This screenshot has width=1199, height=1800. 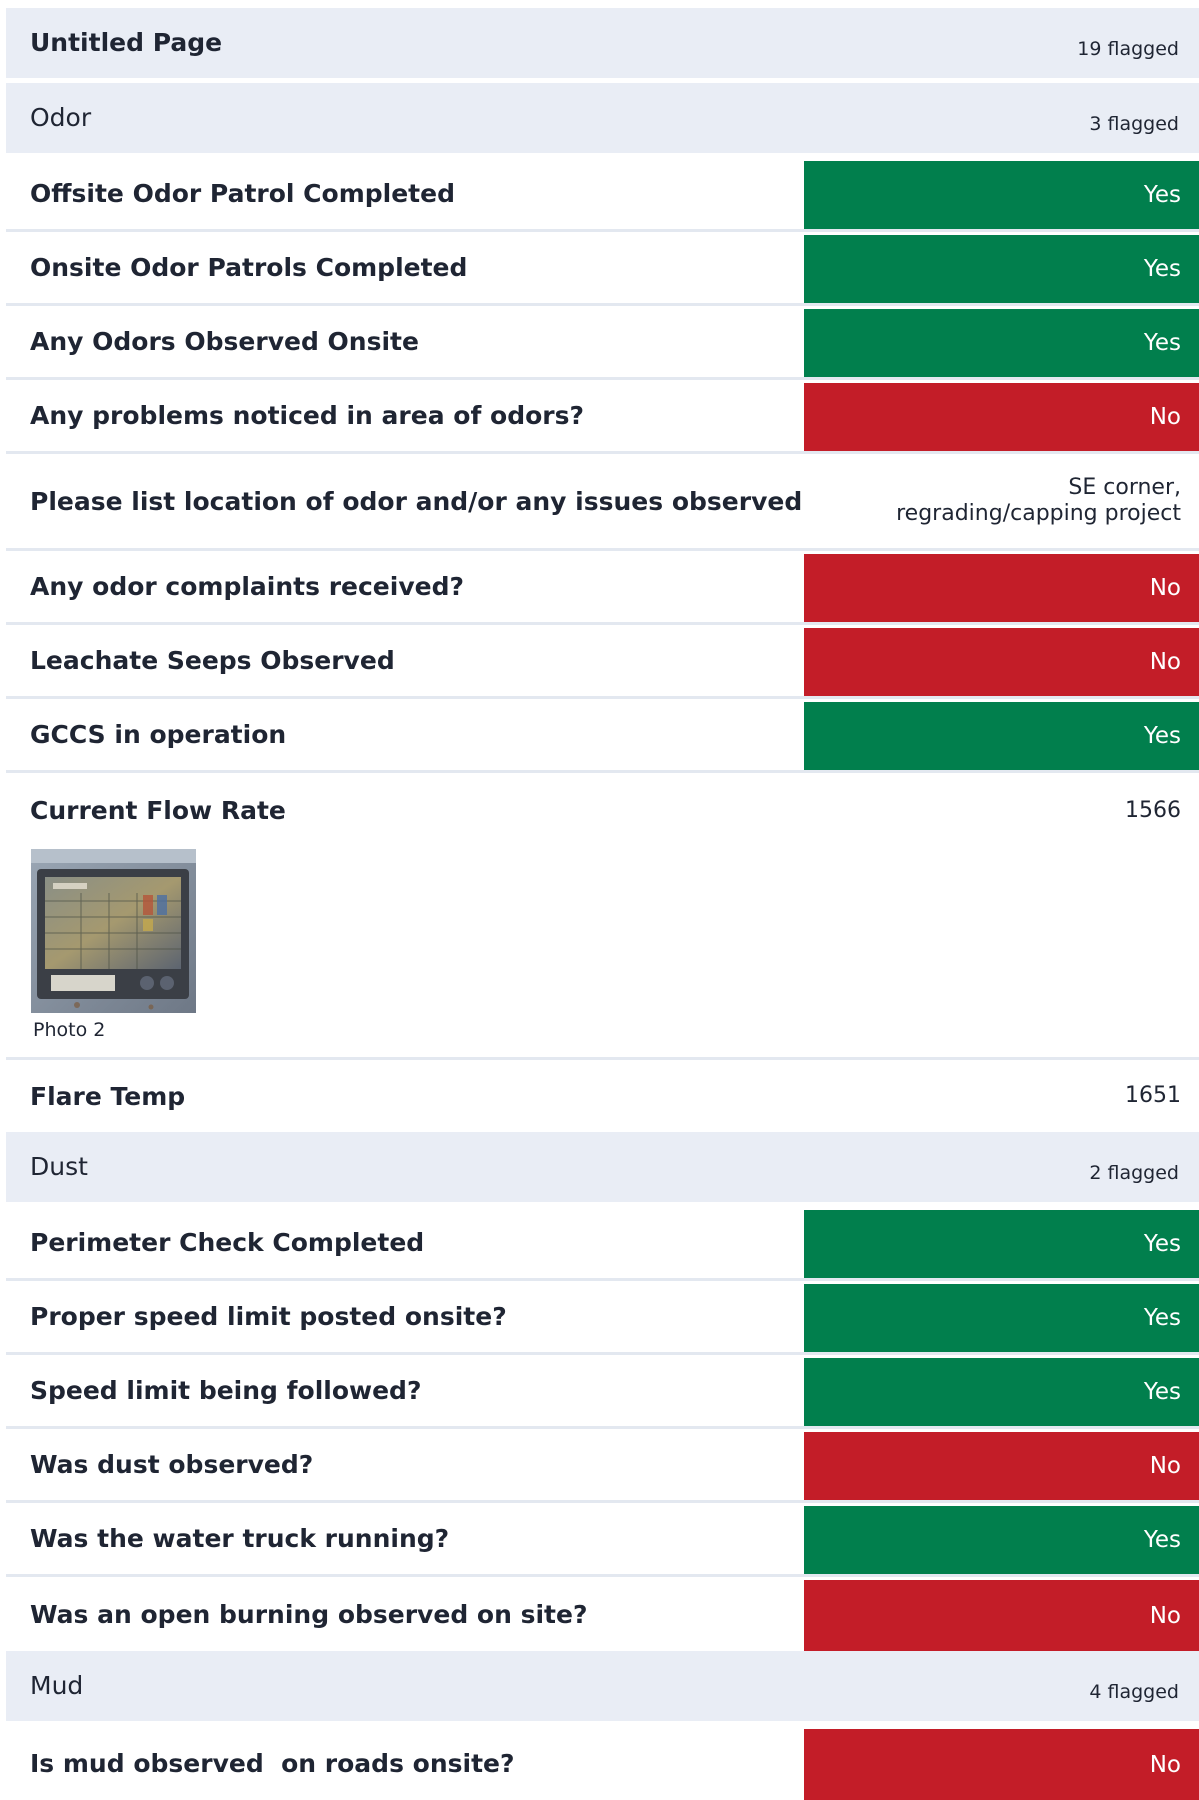 What do you see at coordinates (57, 1685) in the screenshot?
I see `section-title: Mud` at bounding box center [57, 1685].